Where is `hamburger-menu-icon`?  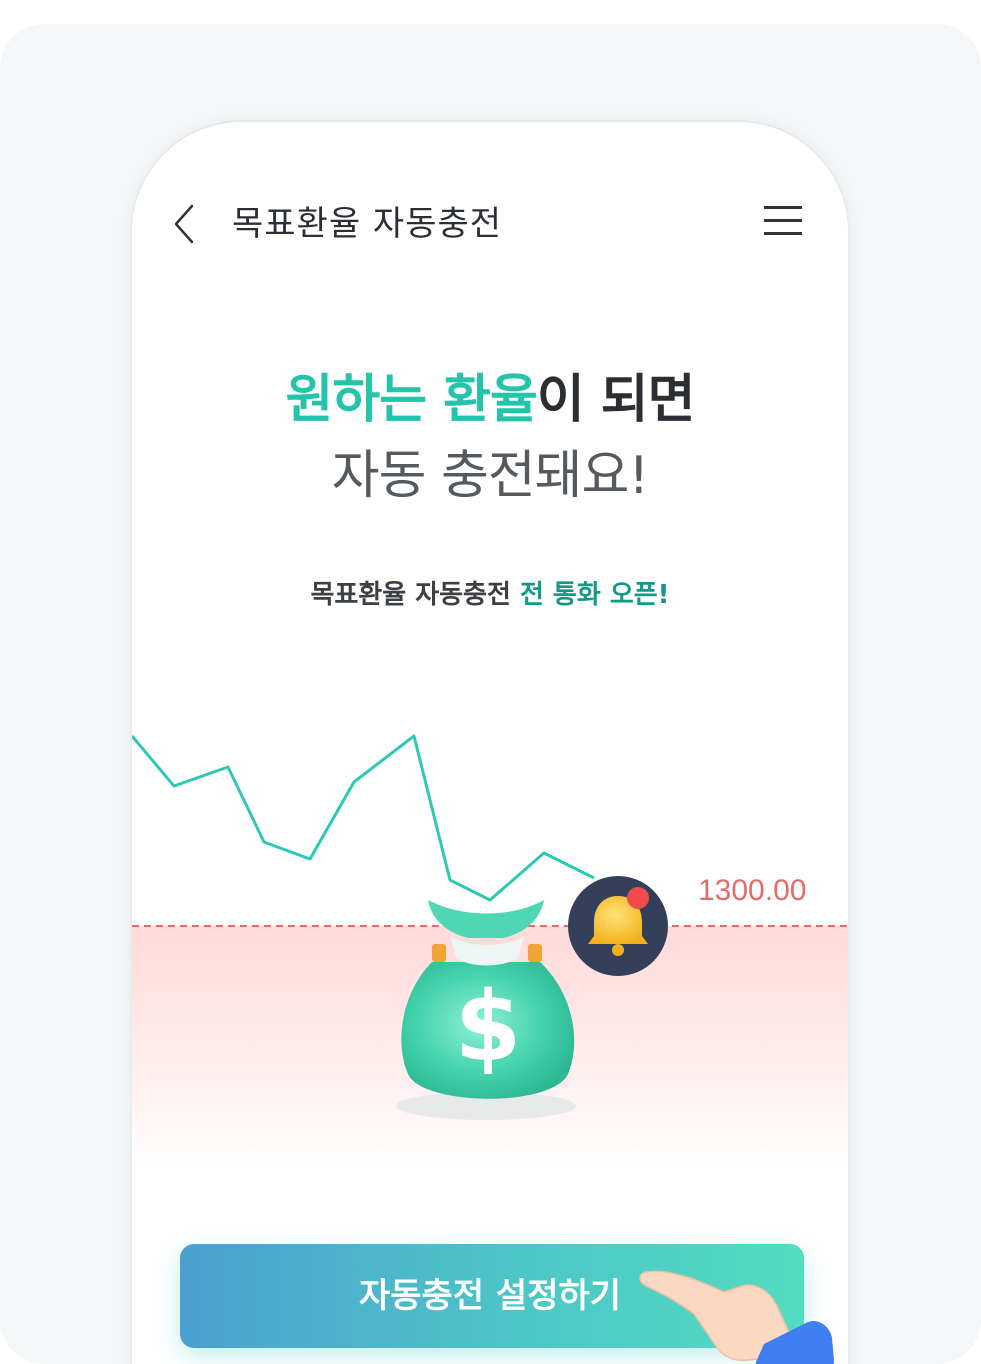
hamburger-menu-icon is located at coordinates (783, 207).